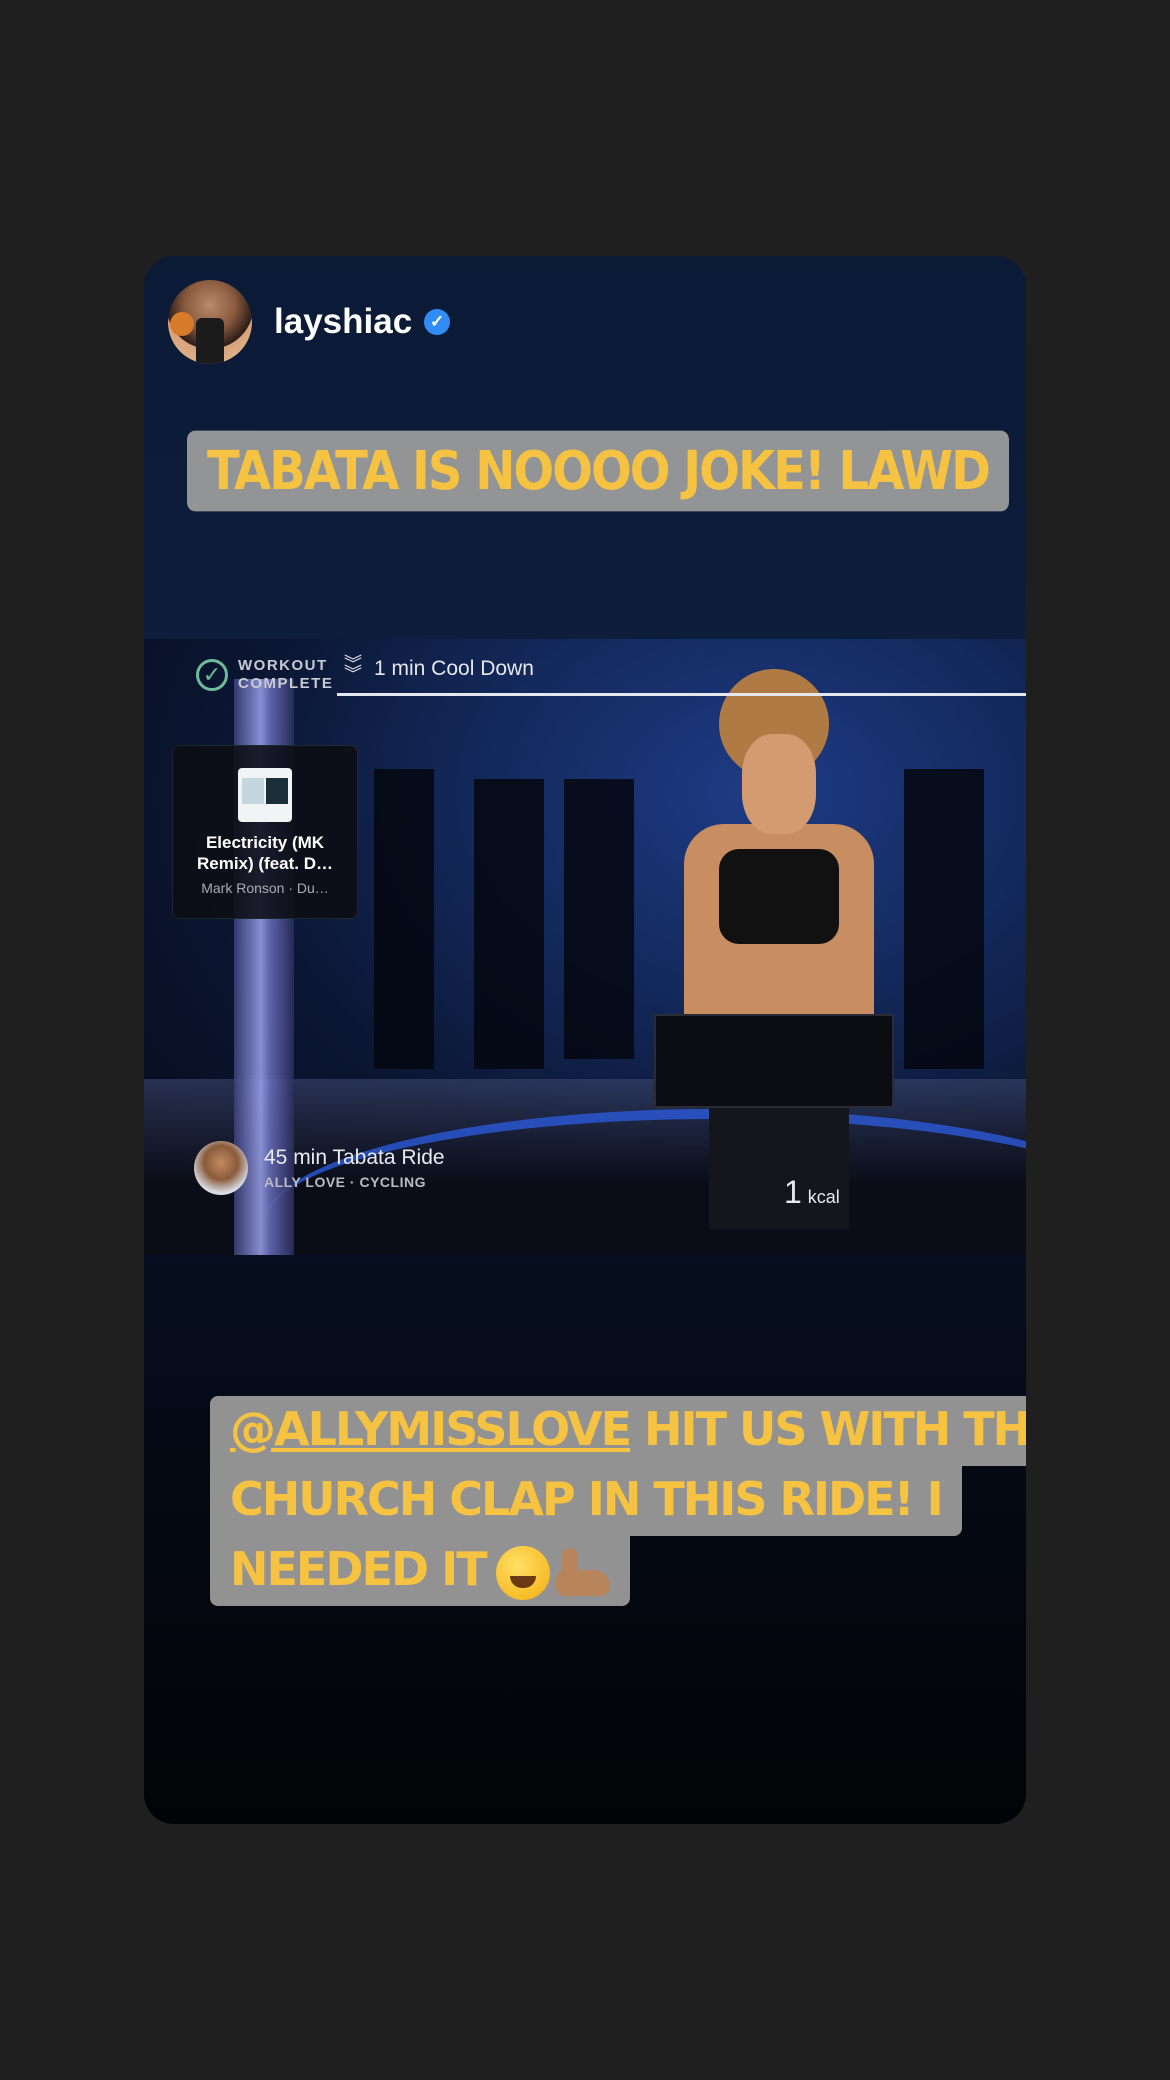  I want to click on username: layshiac, so click(343, 322).